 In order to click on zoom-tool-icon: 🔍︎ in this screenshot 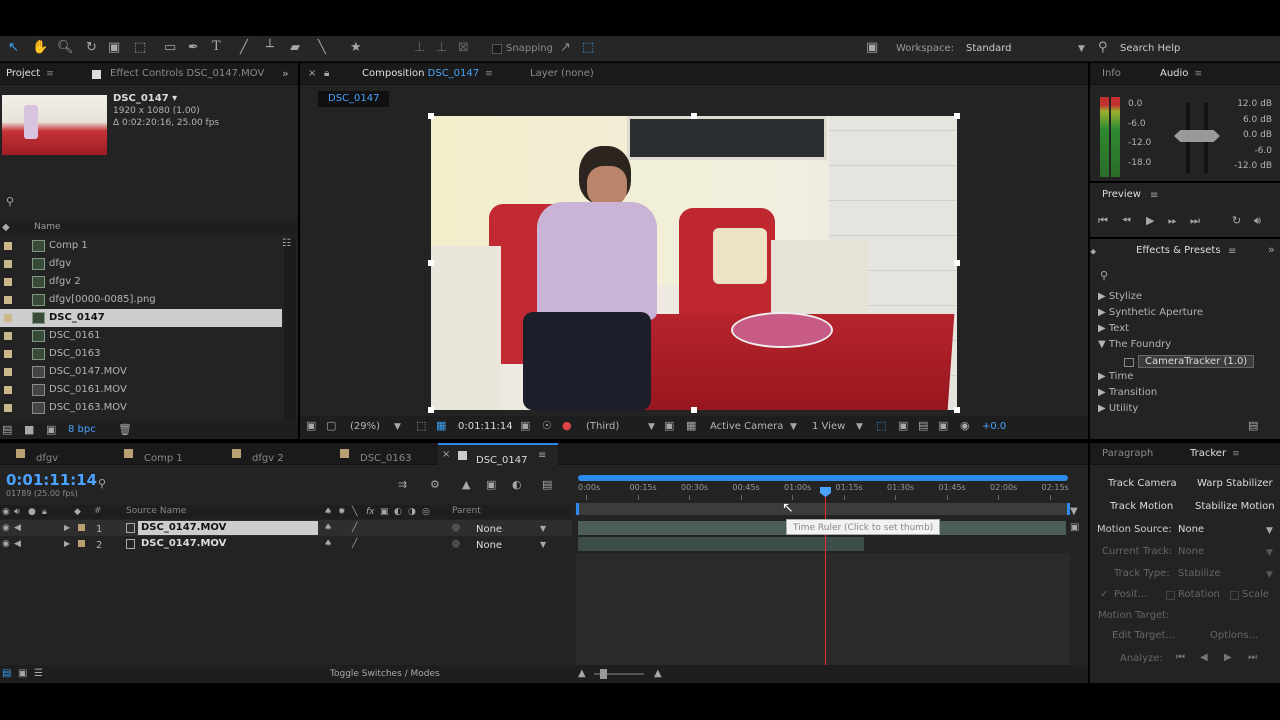, I will do `click(65, 48)`.